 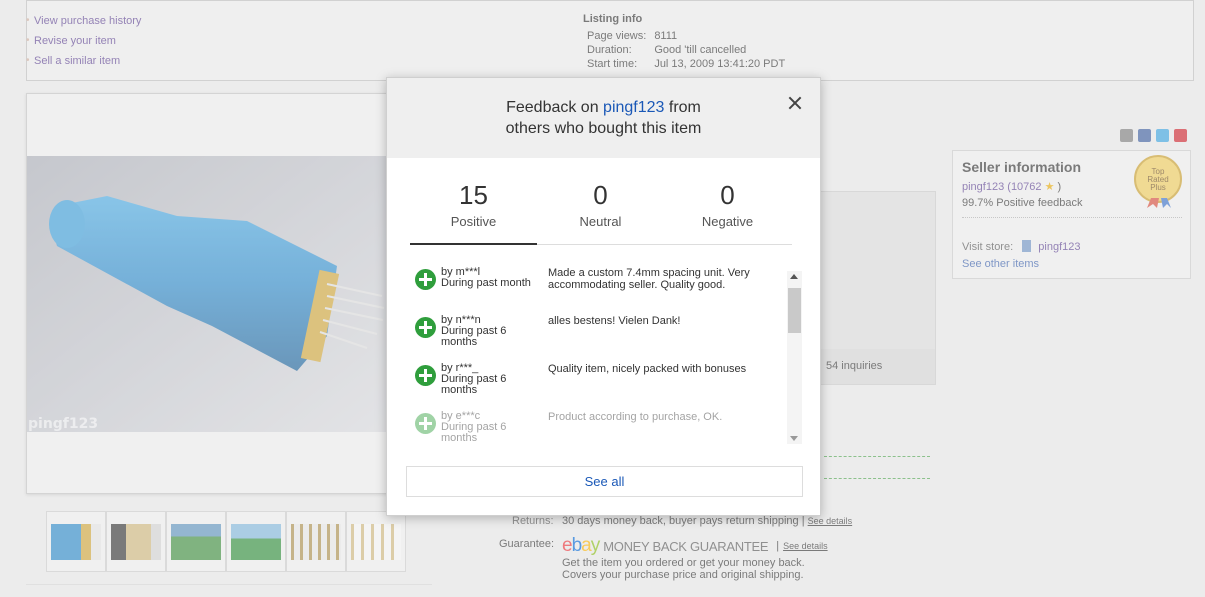 What do you see at coordinates (474, 331) in the screenshot?
I see `feedback-author: by n***n During past 6 months` at bounding box center [474, 331].